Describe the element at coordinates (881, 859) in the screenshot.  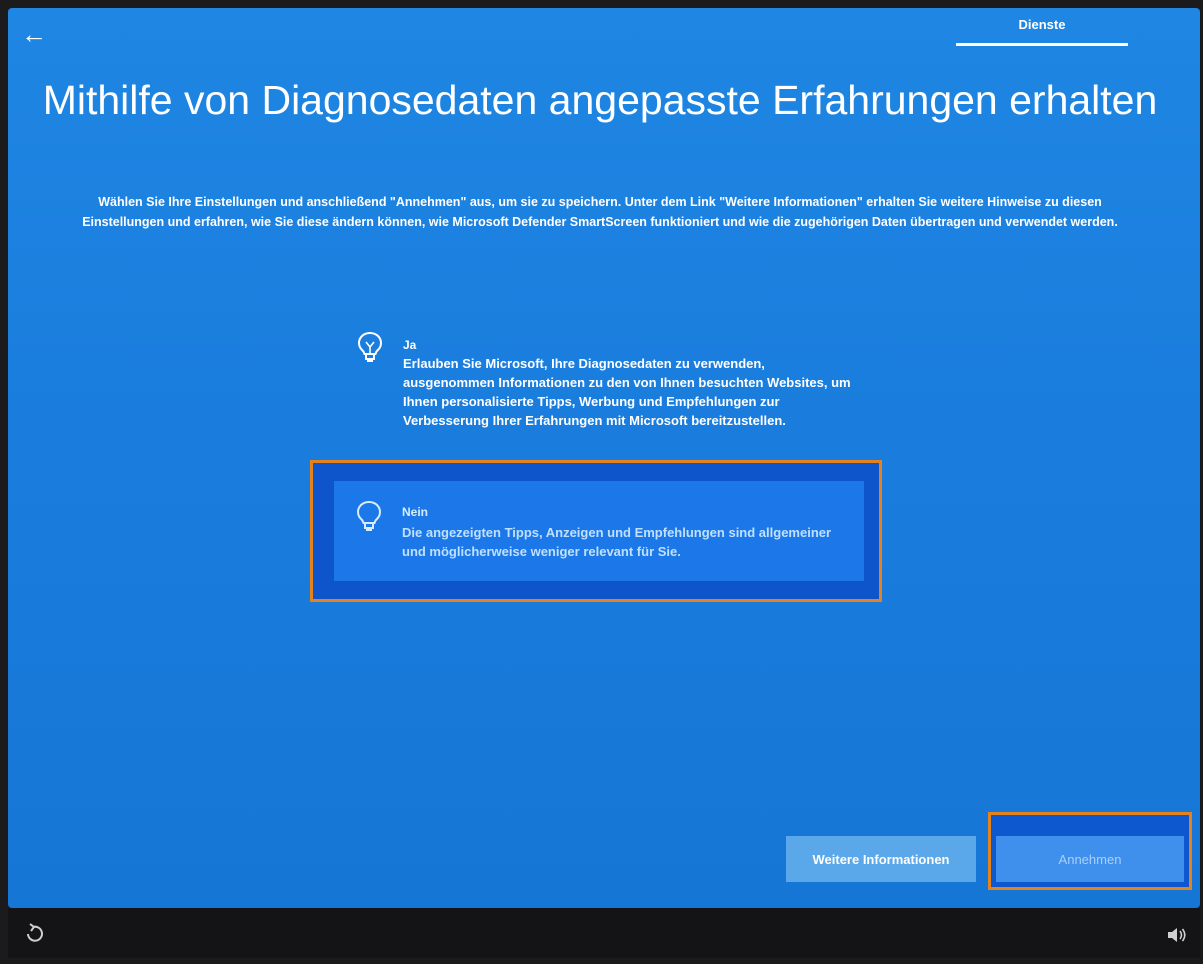
I see `more-info-button: Weitere Informationen` at that location.